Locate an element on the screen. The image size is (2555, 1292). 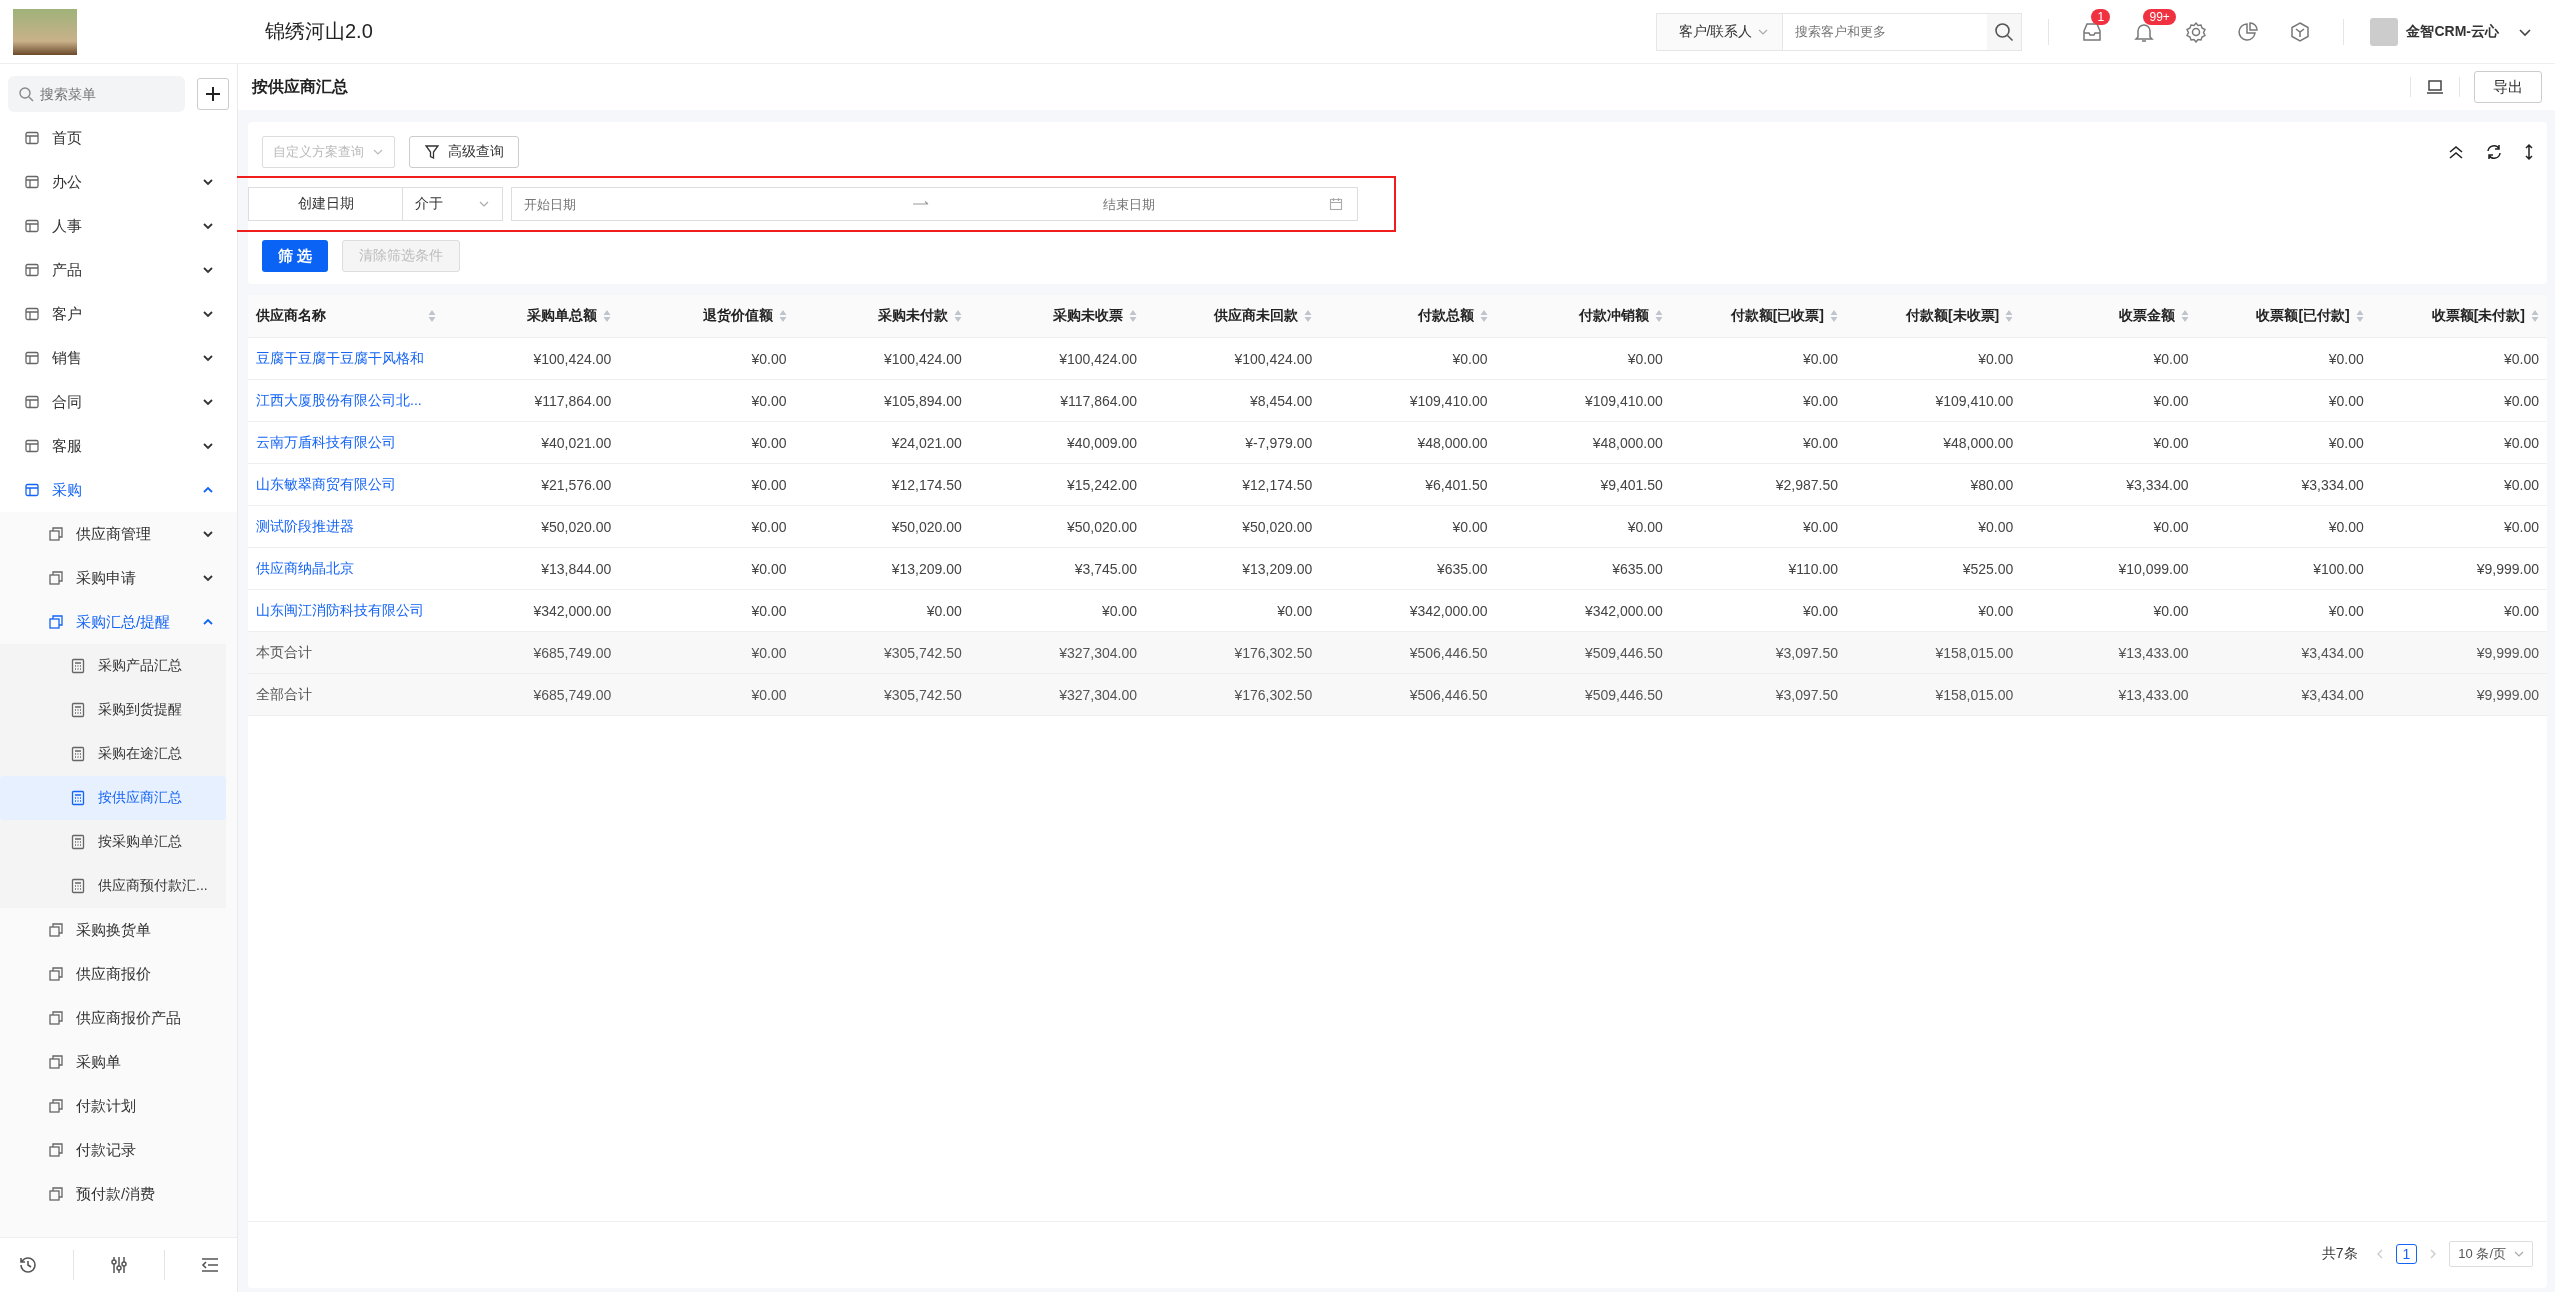
page-size-dropdown: 10 条/页 is located at coordinates (2491, 1254).